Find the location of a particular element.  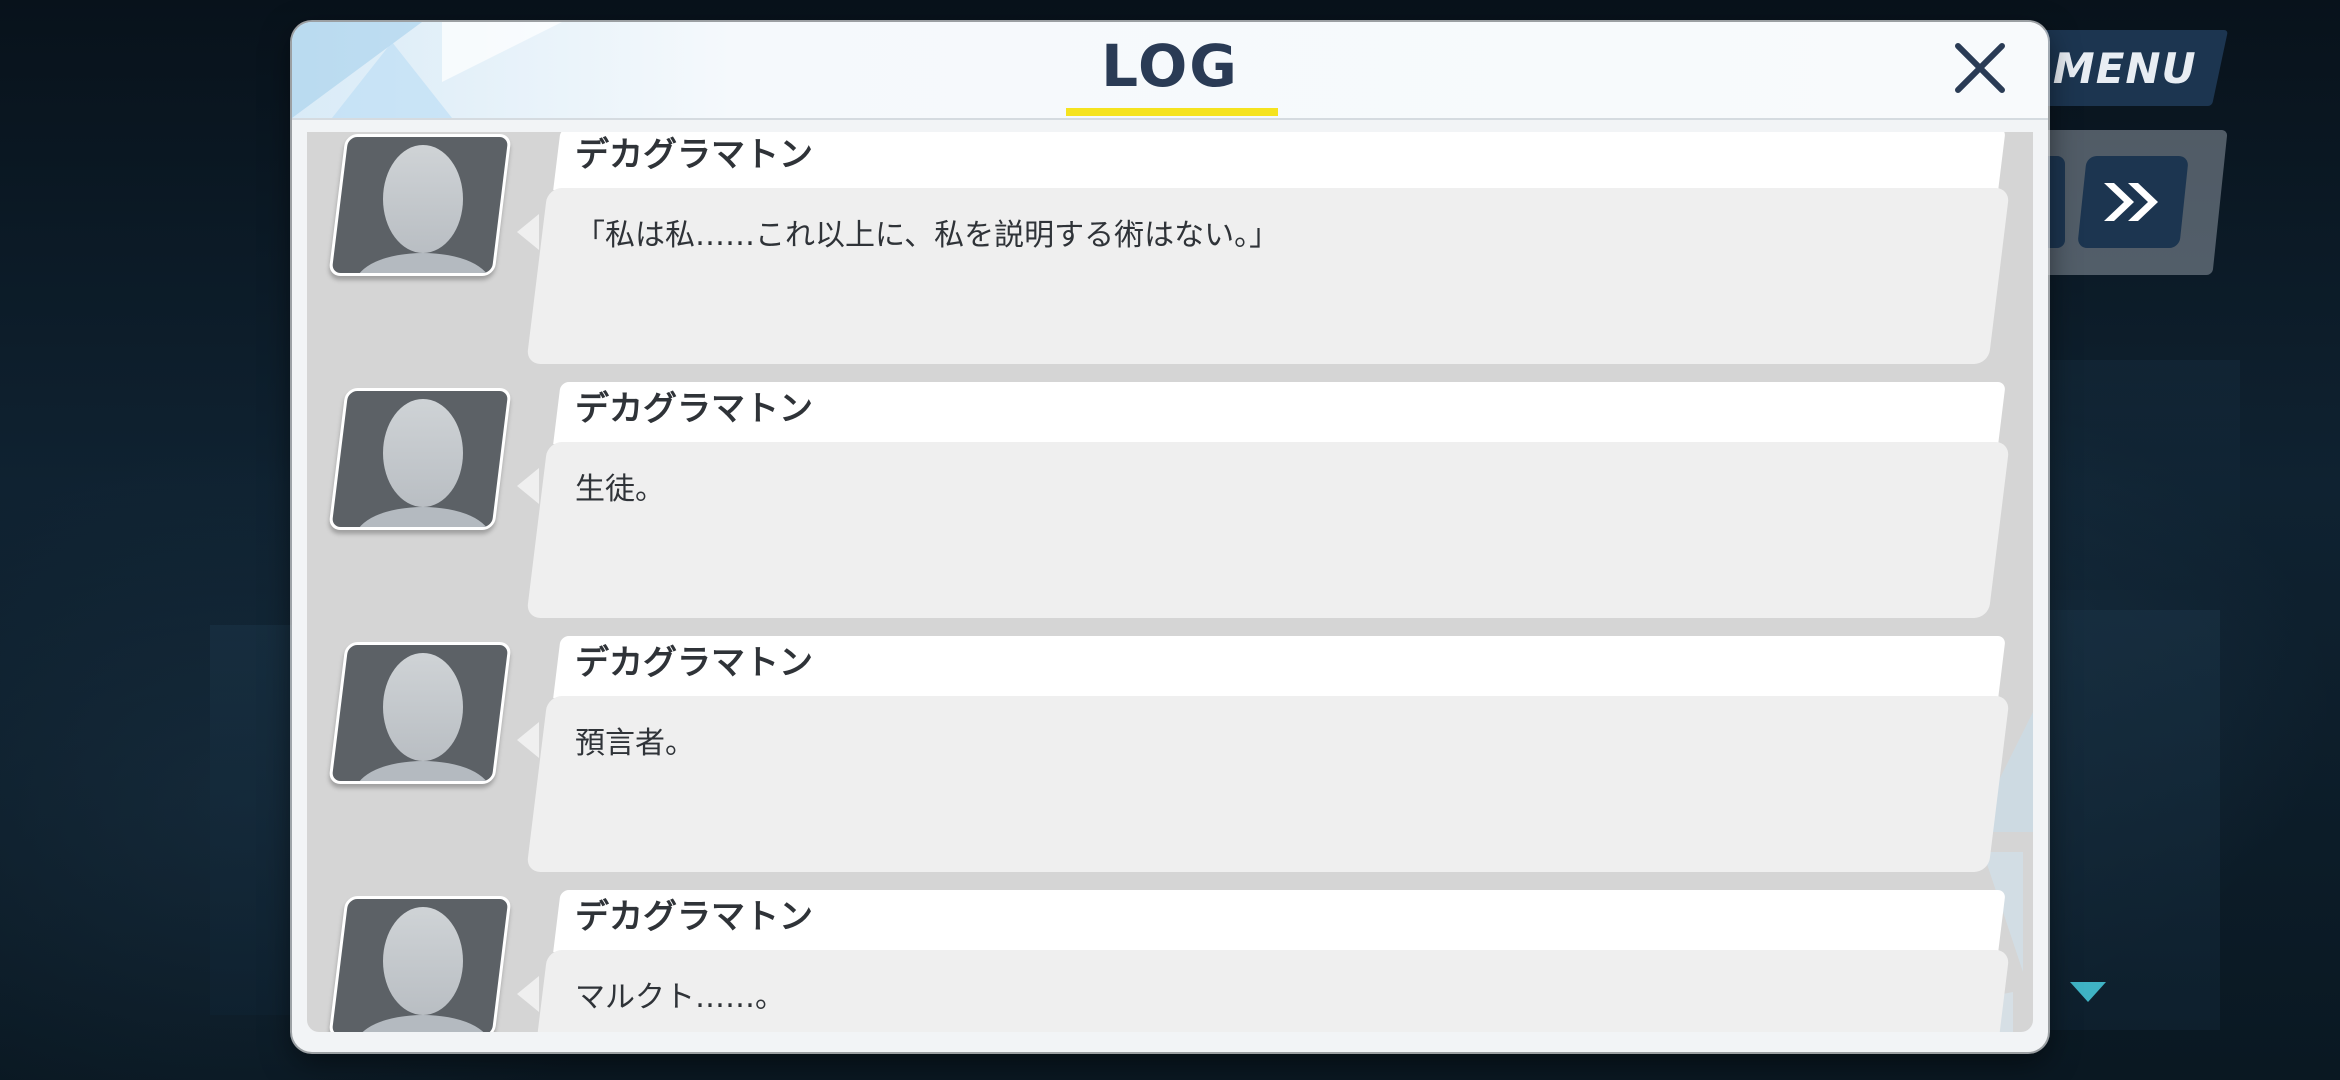

menu-button: MENU is located at coordinates (2125, 68).